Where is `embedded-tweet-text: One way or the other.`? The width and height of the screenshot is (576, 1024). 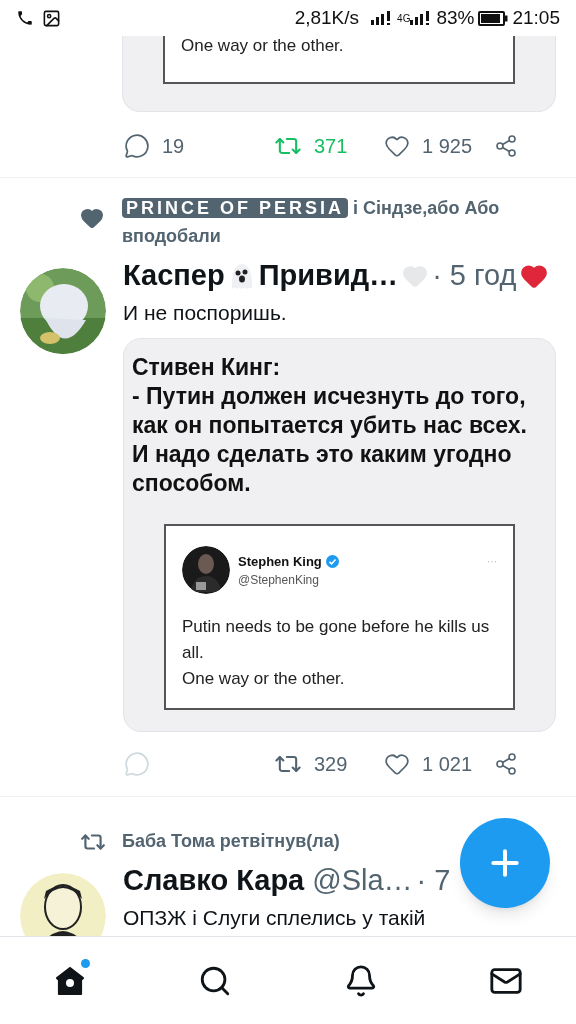 embedded-tweet-text: One way or the other. is located at coordinates (263, 46).